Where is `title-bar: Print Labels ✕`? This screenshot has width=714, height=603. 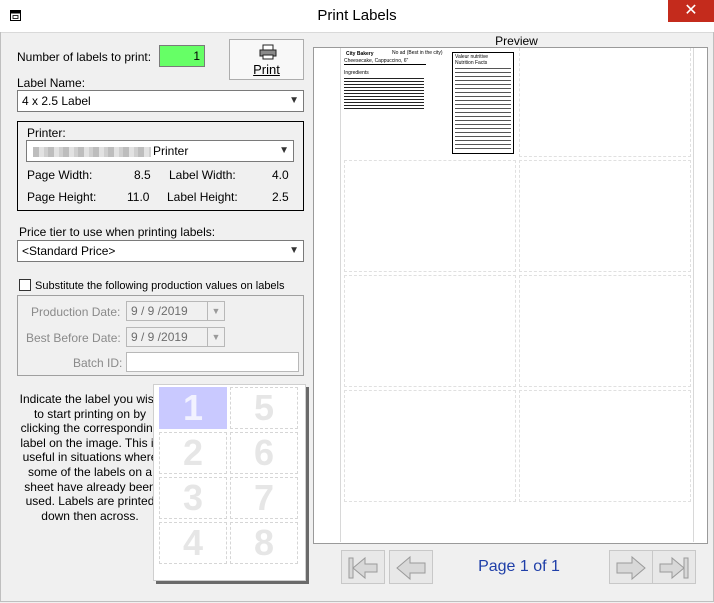 title-bar: Print Labels ✕ is located at coordinates (357, 16).